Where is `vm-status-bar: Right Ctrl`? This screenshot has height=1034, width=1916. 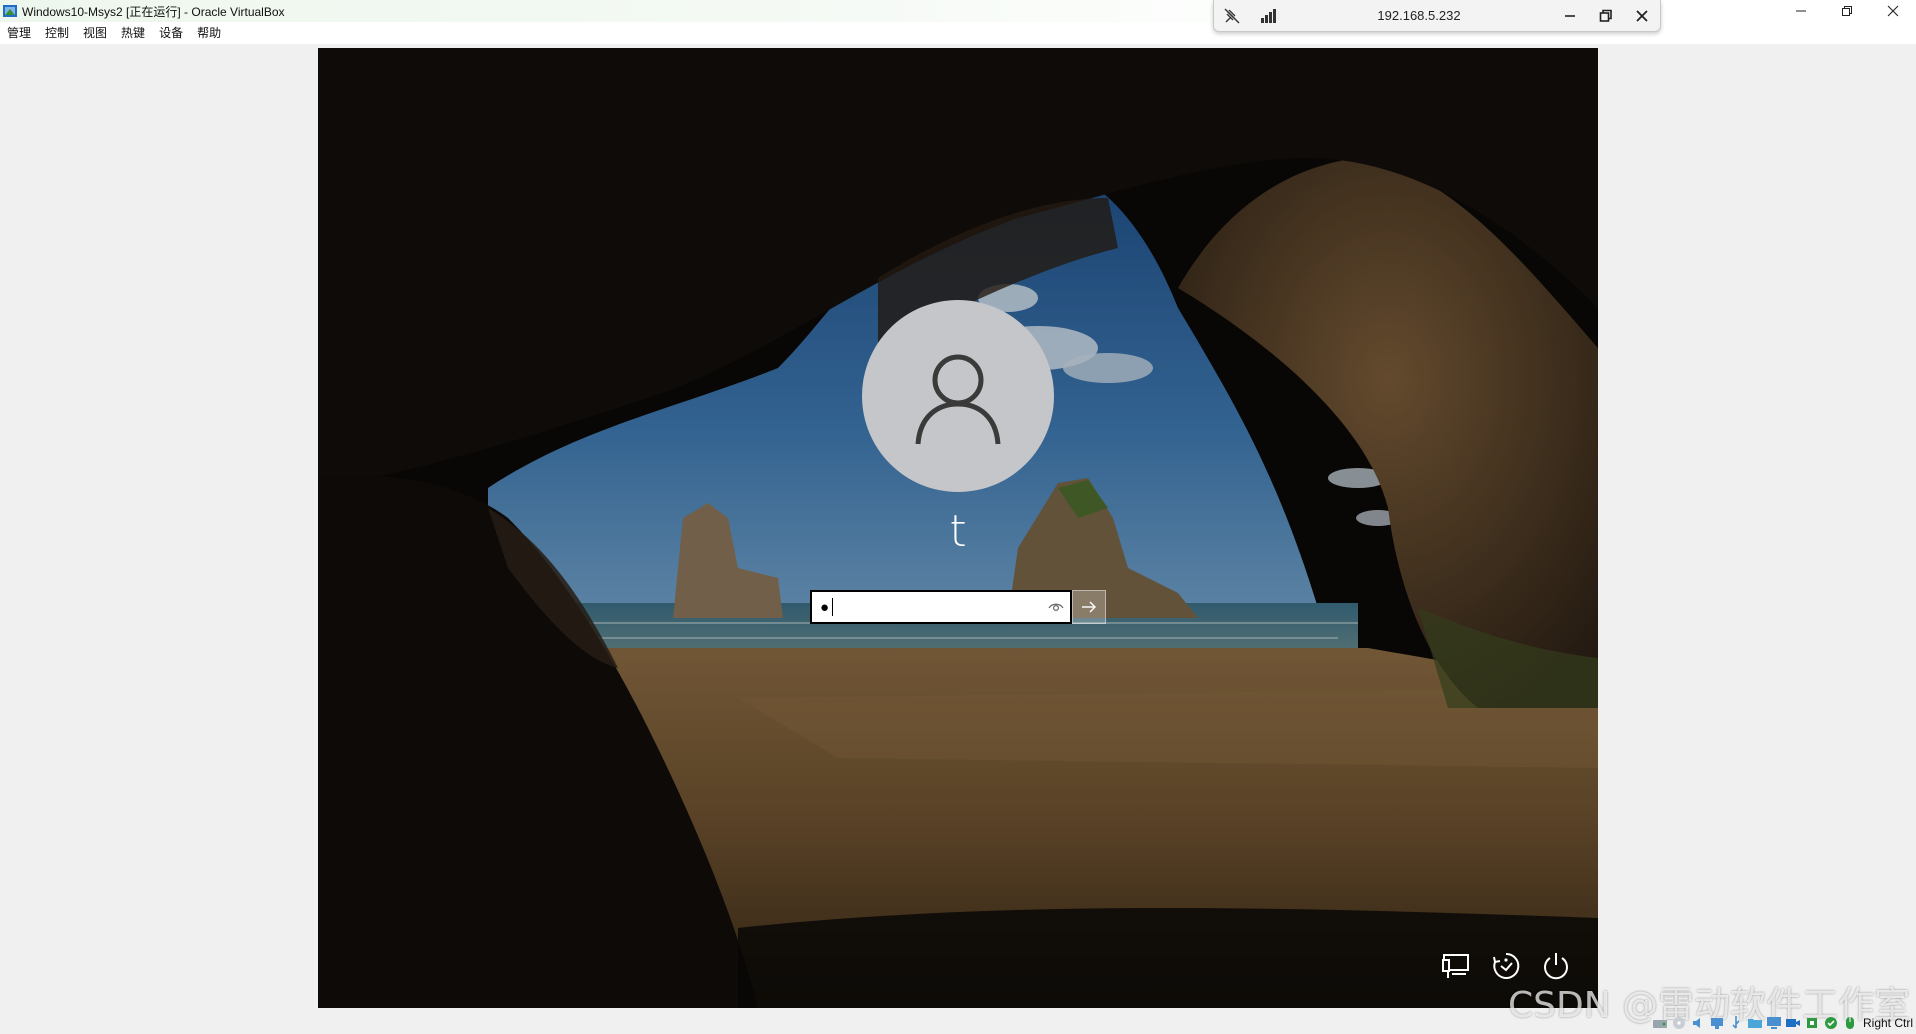 vm-status-bar: Right Ctrl is located at coordinates (1784, 1023).